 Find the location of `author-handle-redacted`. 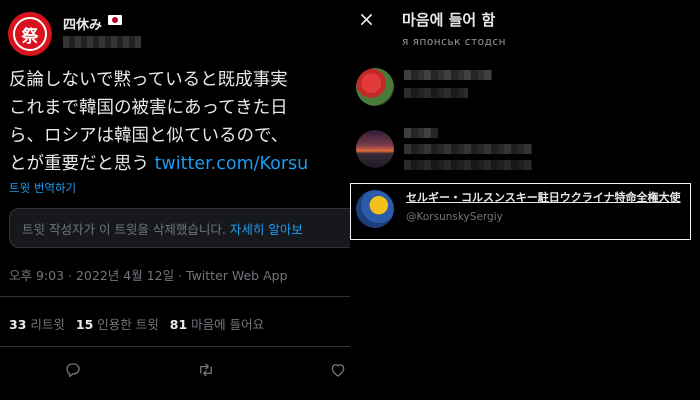

author-handle-redacted is located at coordinates (102, 42).